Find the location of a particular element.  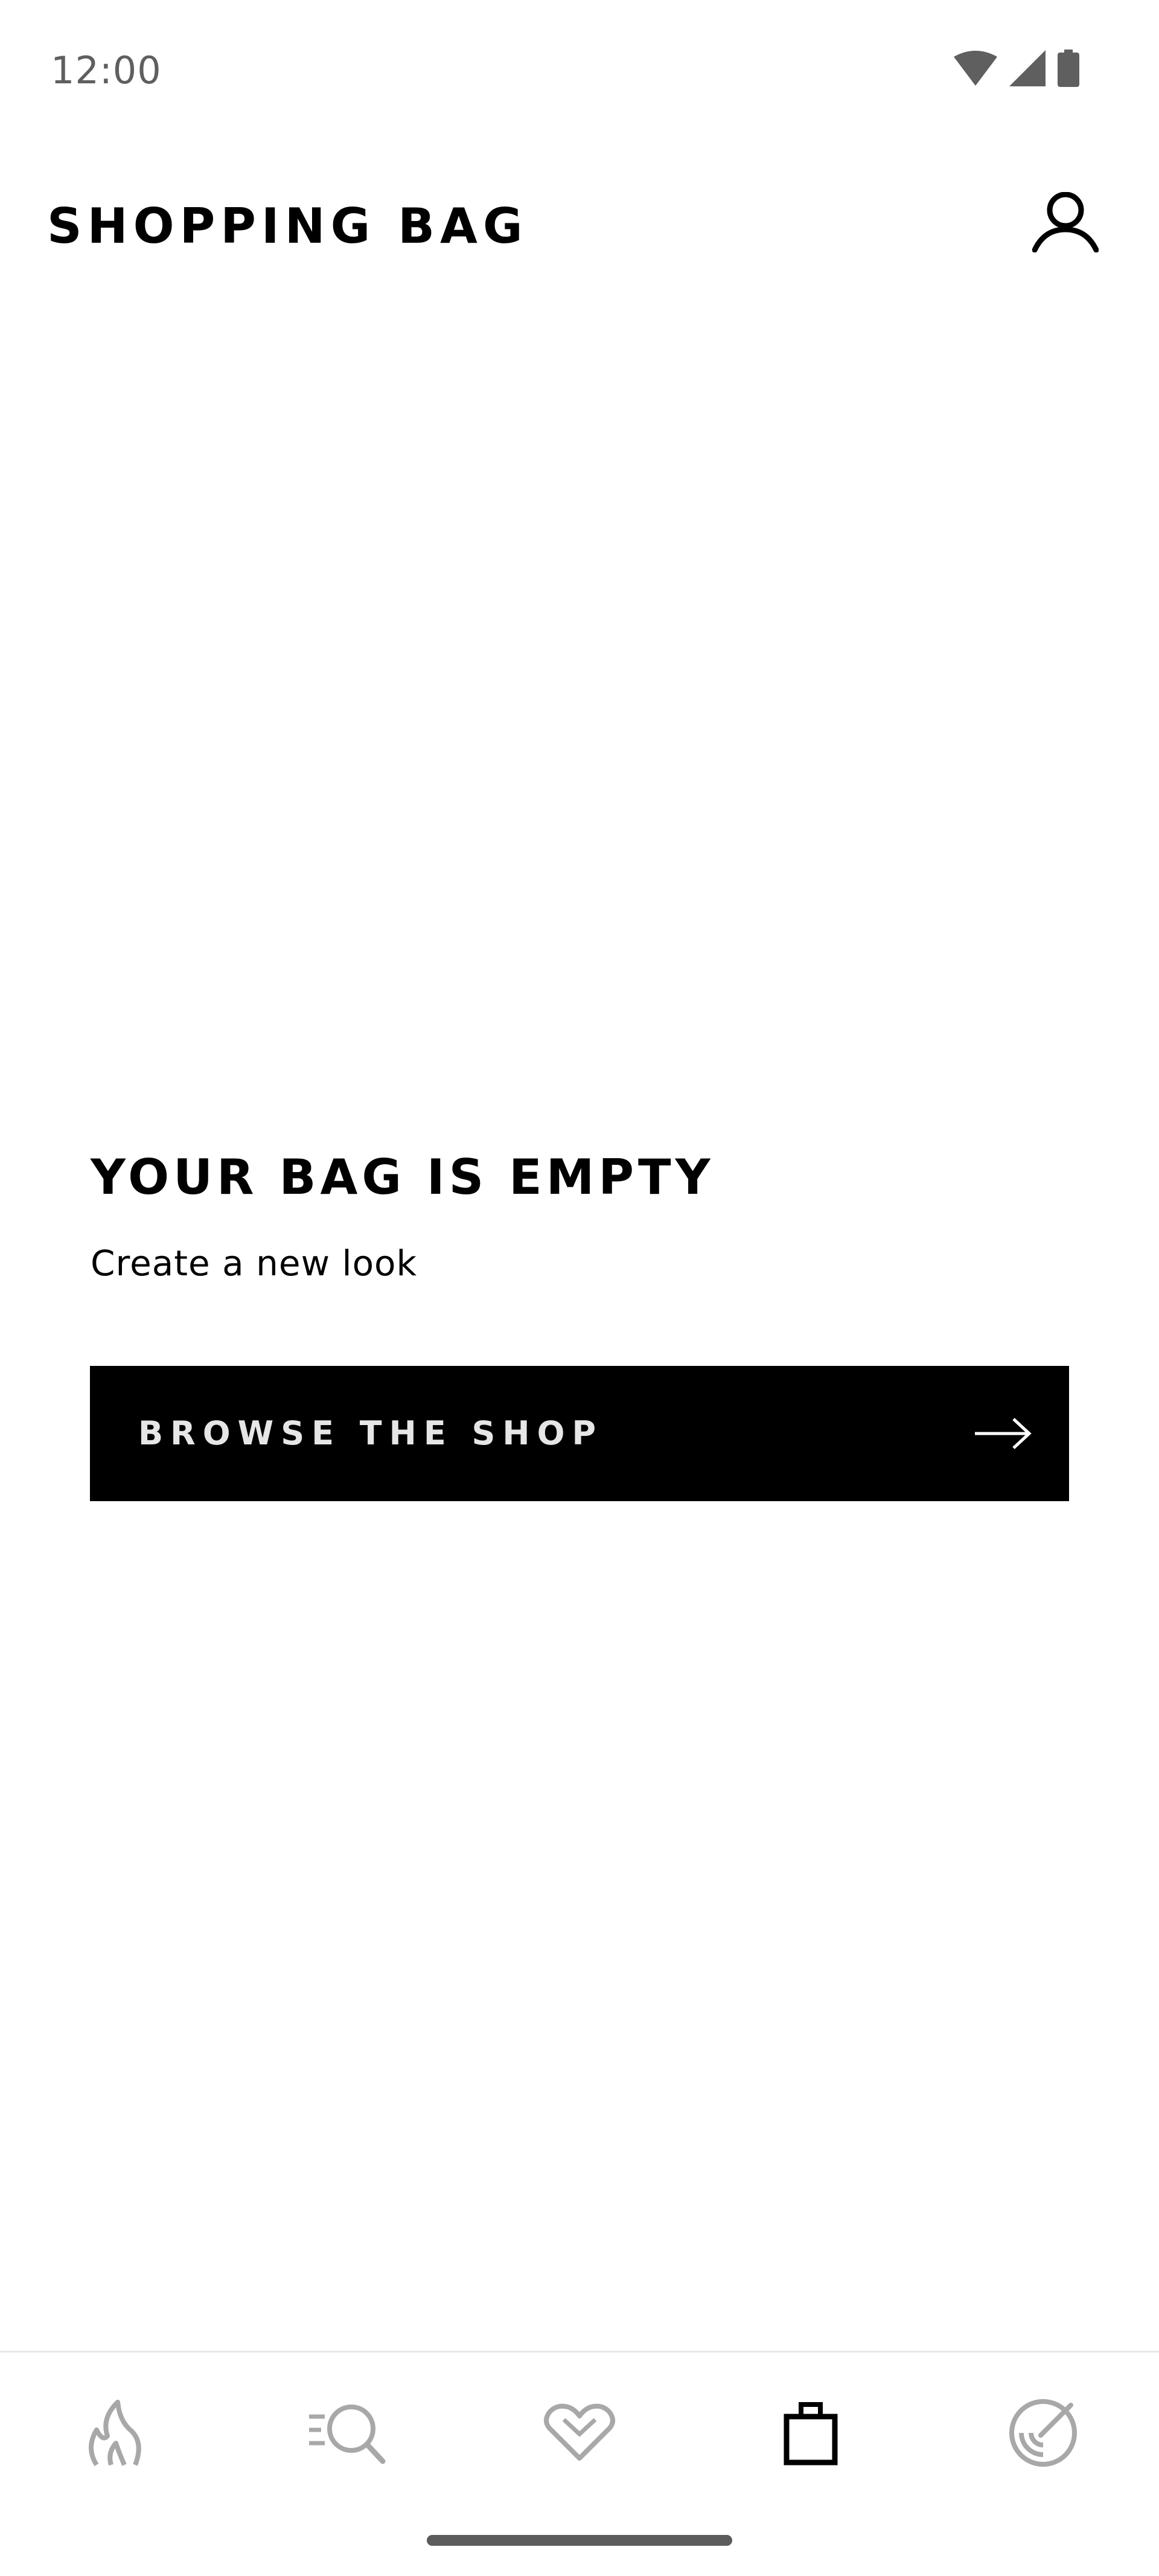

page-title: SHOPPING BAG is located at coordinates (287, 226).